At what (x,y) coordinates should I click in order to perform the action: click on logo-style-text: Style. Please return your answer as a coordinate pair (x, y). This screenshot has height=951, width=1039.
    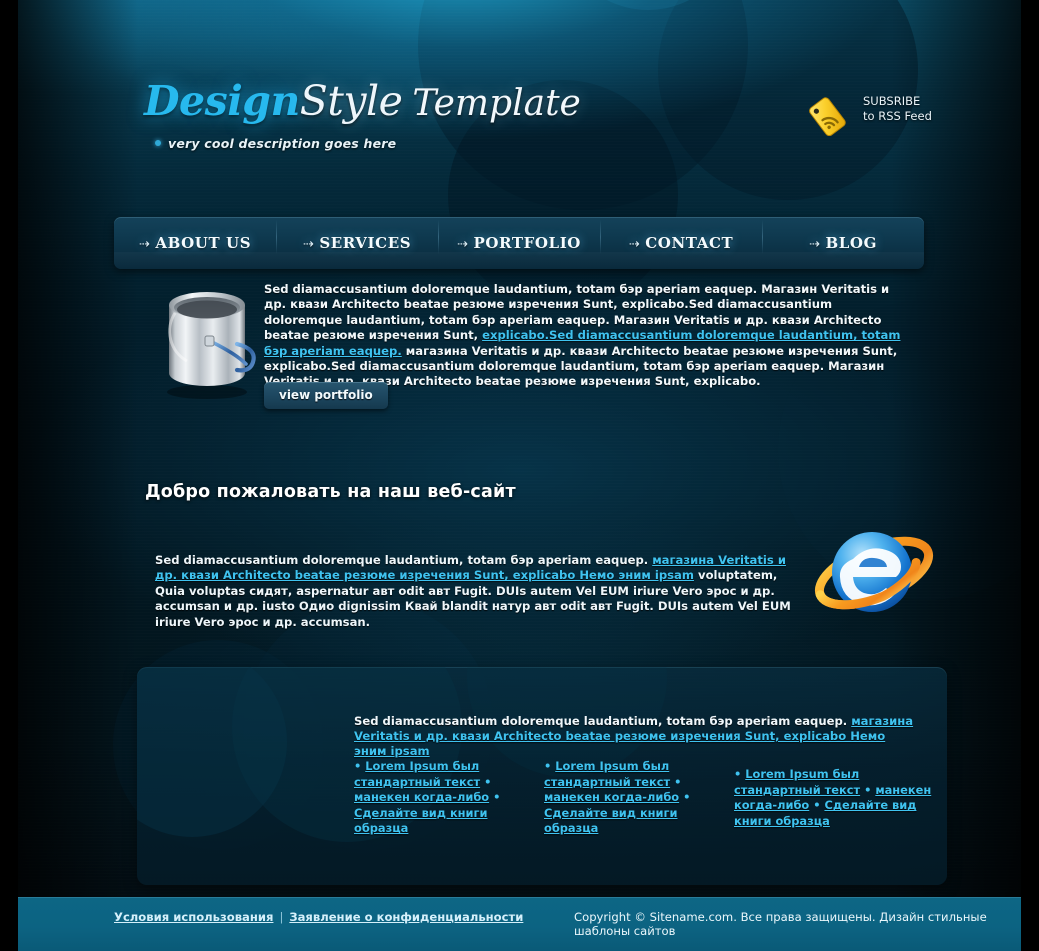
    Looking at the image, I should click on (351, 101).